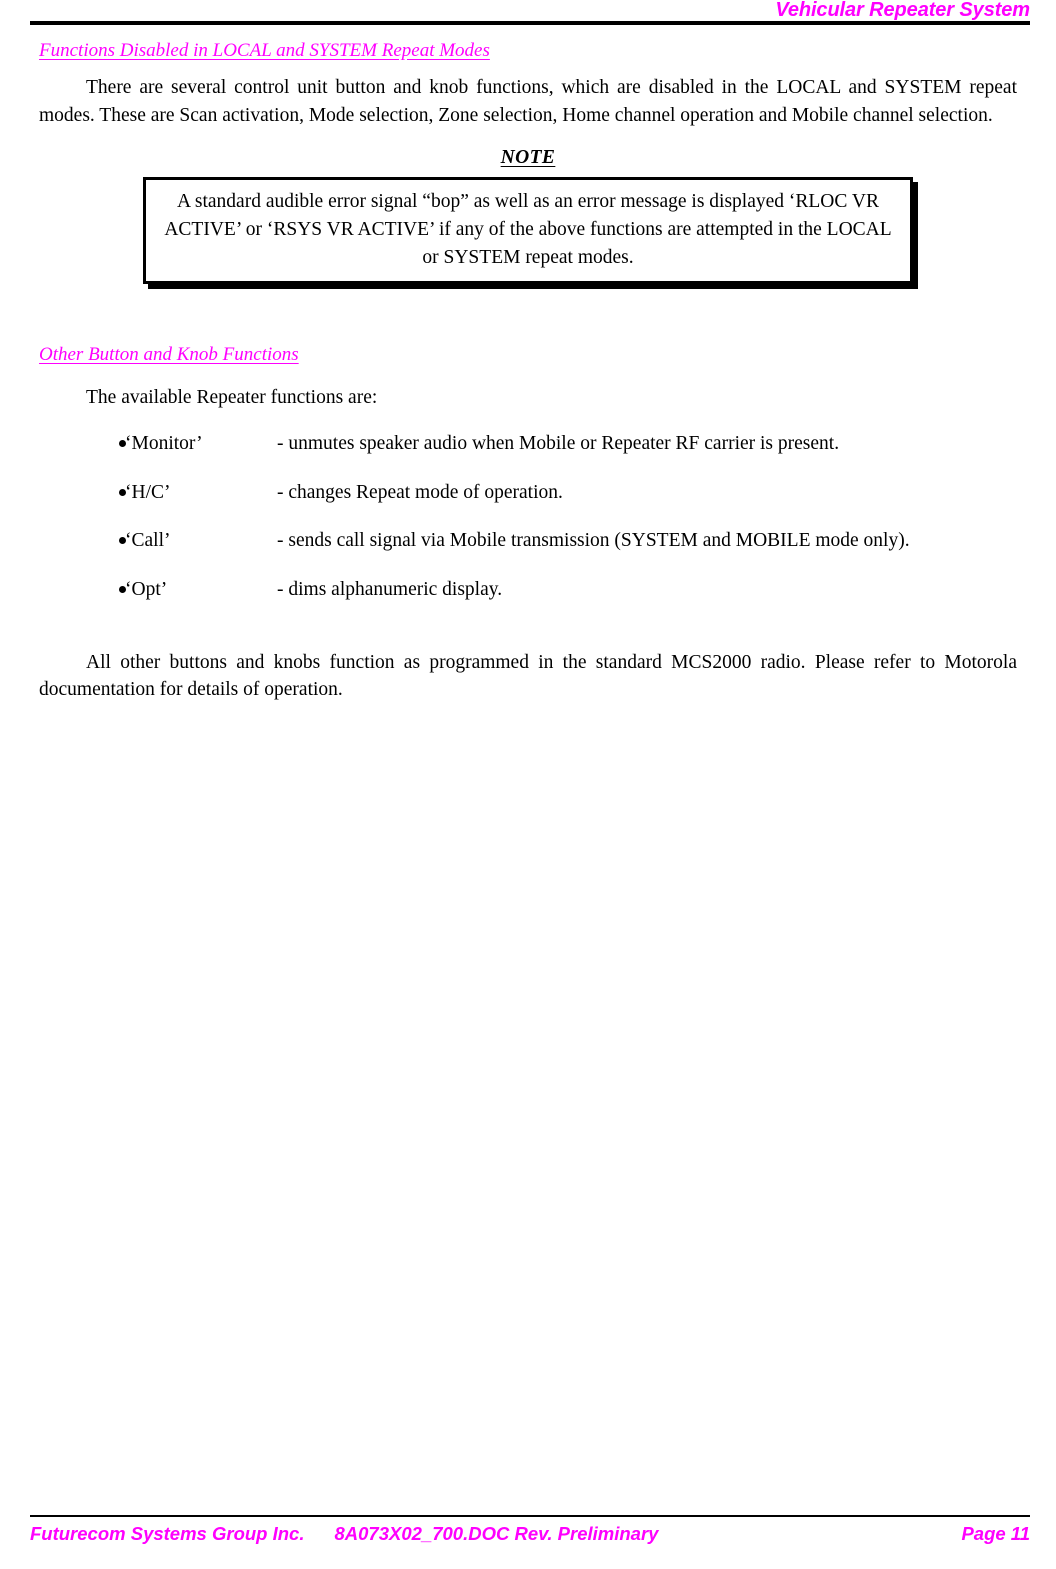  What do you see at coordinates (528, 158) in the screenshot?
I see `note-label: NOTE` at bounding box center [528, 158].